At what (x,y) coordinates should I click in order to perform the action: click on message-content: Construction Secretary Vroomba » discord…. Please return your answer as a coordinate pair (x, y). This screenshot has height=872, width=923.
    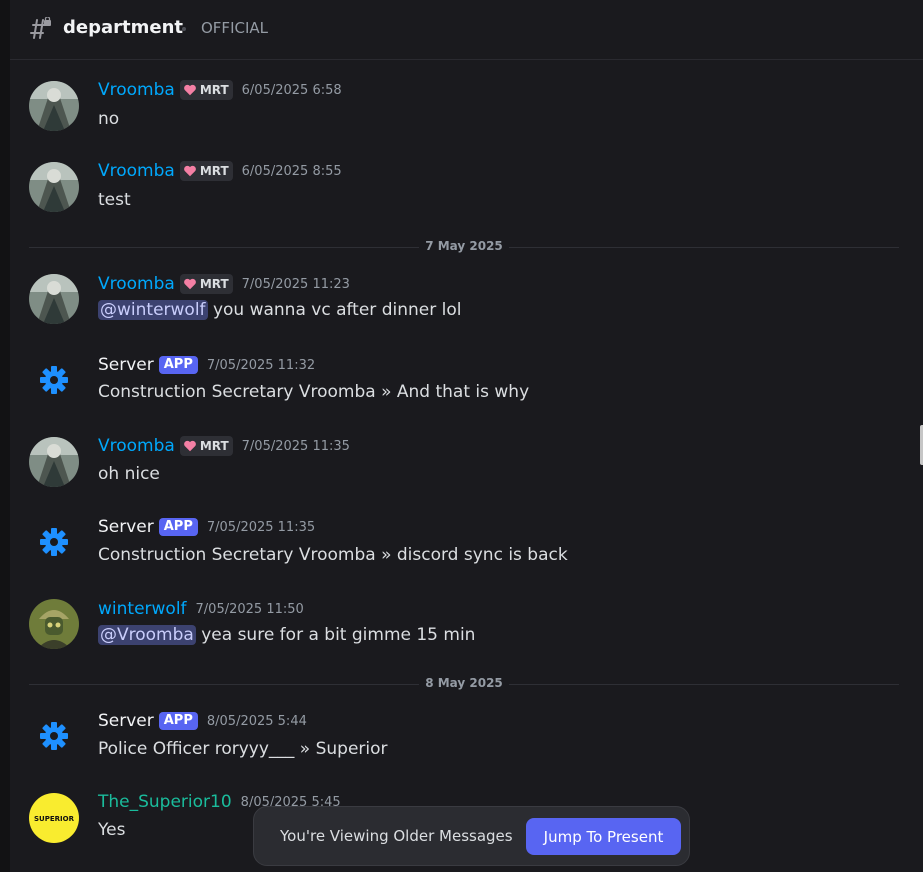
    Looking at the image, I should click on (333, 555).